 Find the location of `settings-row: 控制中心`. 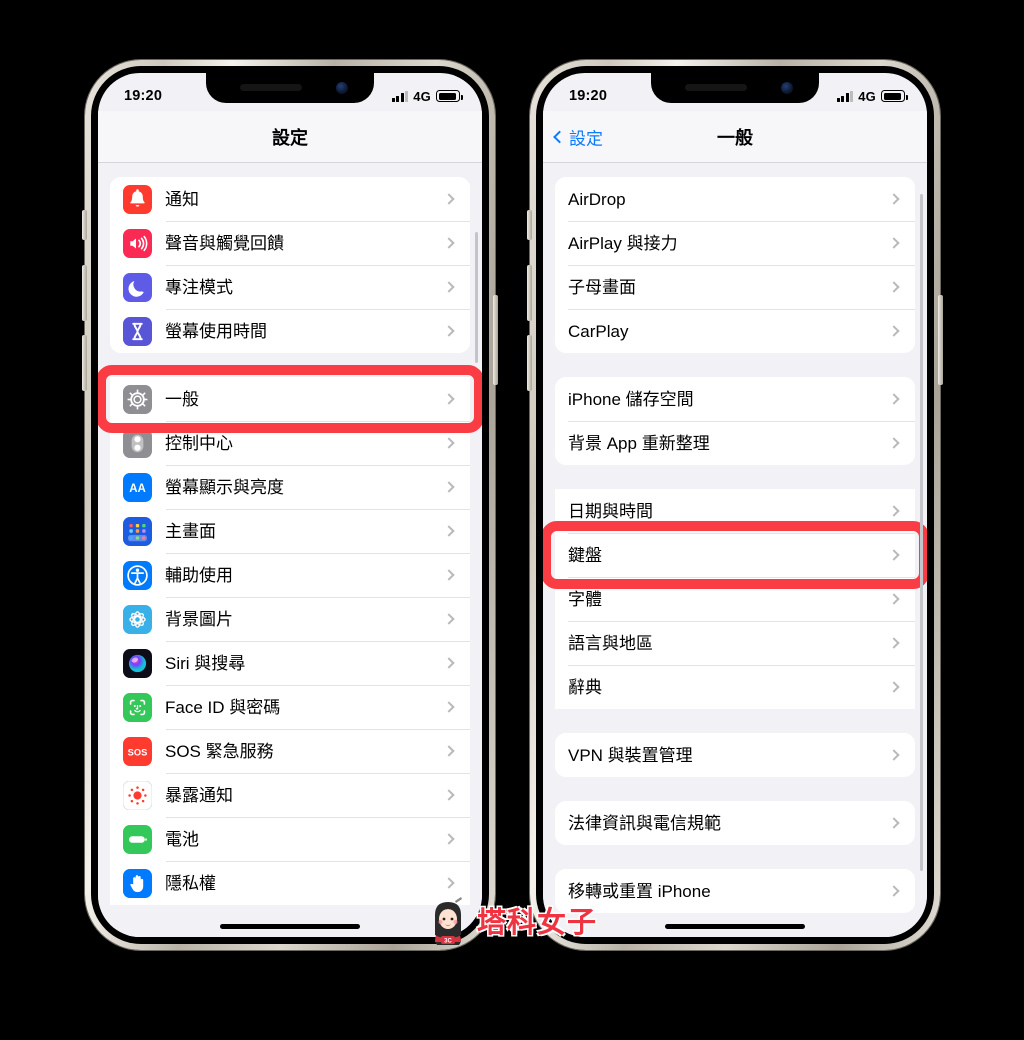

settings-row: 控制中心 is located at coordinates (290, 443).